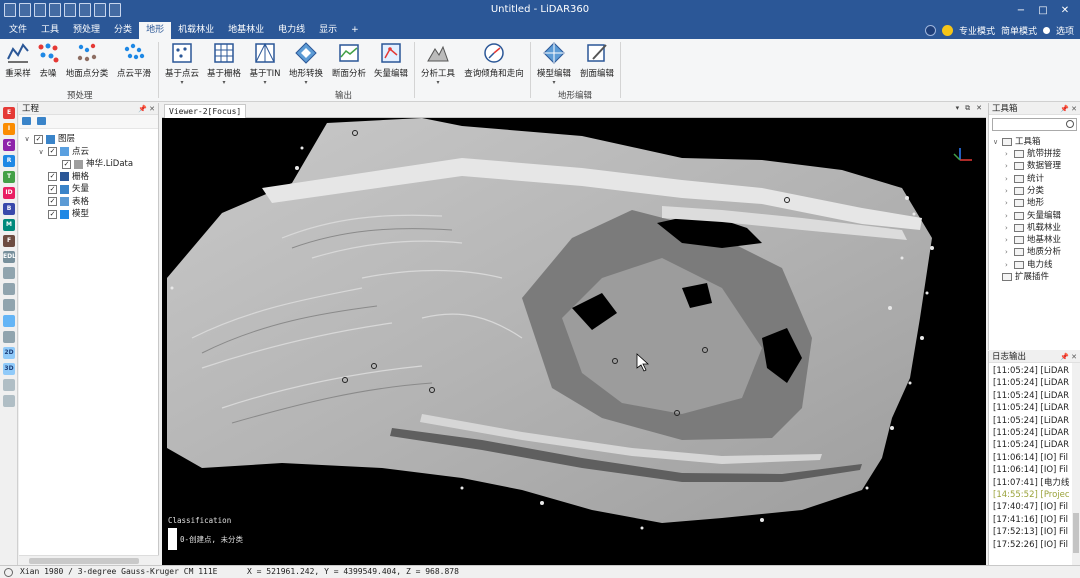 This screenshot has height=578, width=1080. What do you see at coordinates (1024, 203) in the screenshot?
I see `toolbox-item: › 地形` at bounding box center [1024, 203].